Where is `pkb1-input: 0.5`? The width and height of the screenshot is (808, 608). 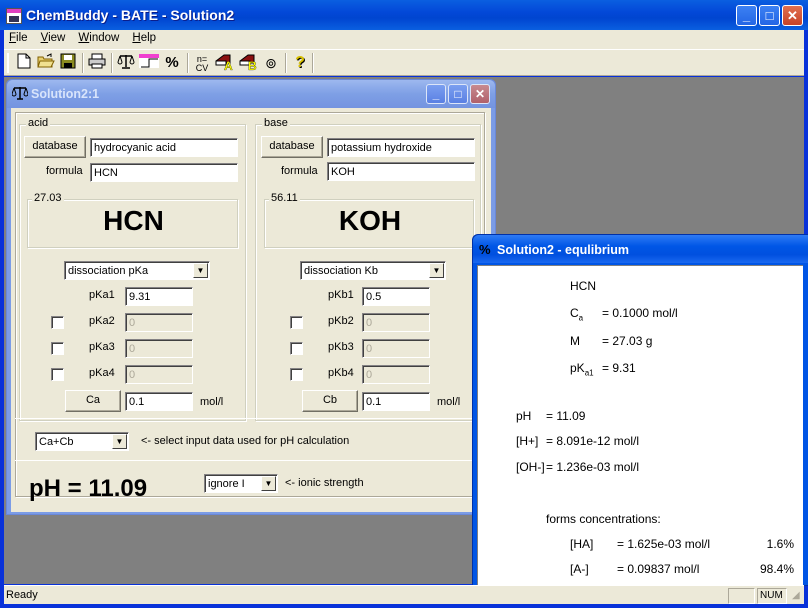
pkb1-input: 0.5 is located at coordinates (396, 296).